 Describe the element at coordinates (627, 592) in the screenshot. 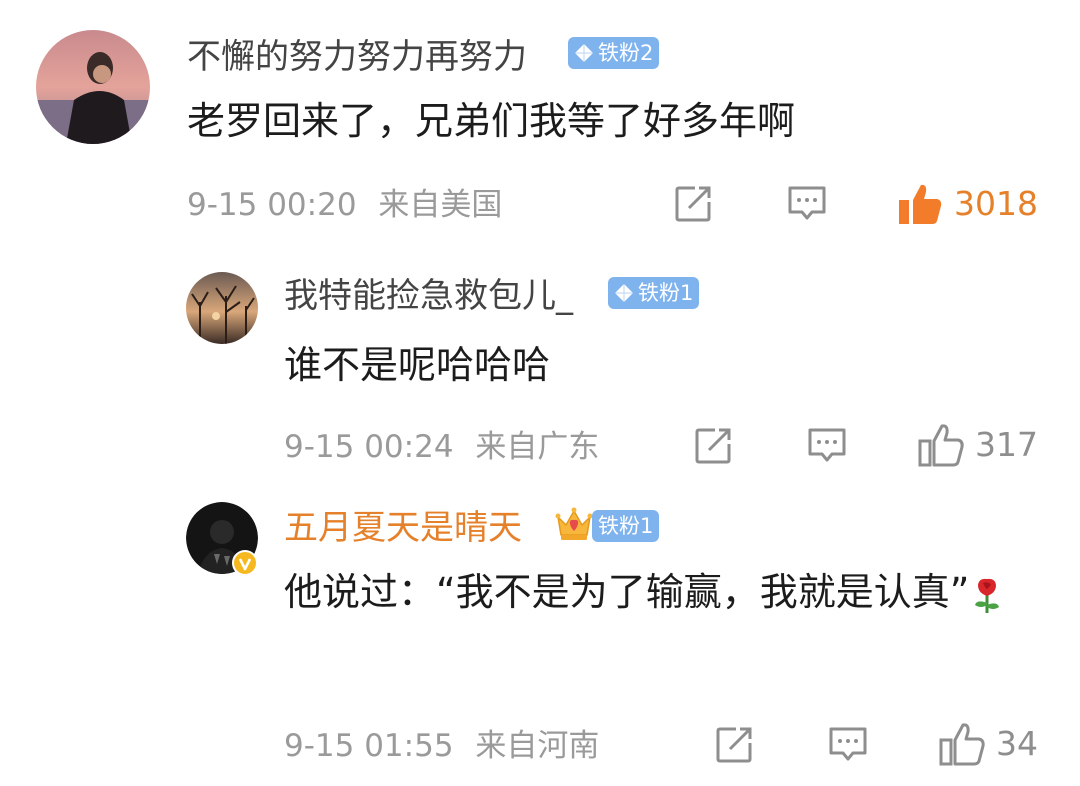

I see `comment-text-content: 他说过：“我不是为了输赢，我就是认真”` at that location.